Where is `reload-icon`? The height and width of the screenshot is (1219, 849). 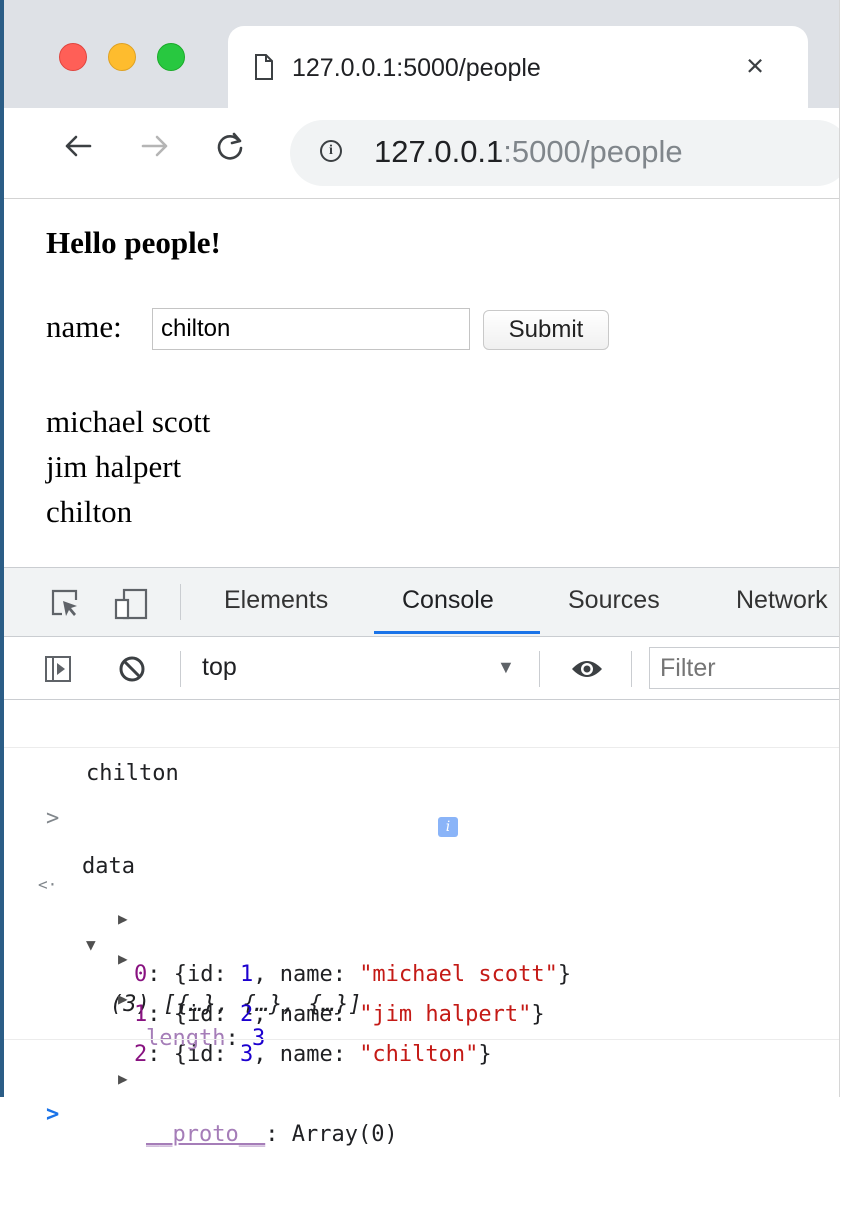 reload-icon is located at coordinates (230, 150).